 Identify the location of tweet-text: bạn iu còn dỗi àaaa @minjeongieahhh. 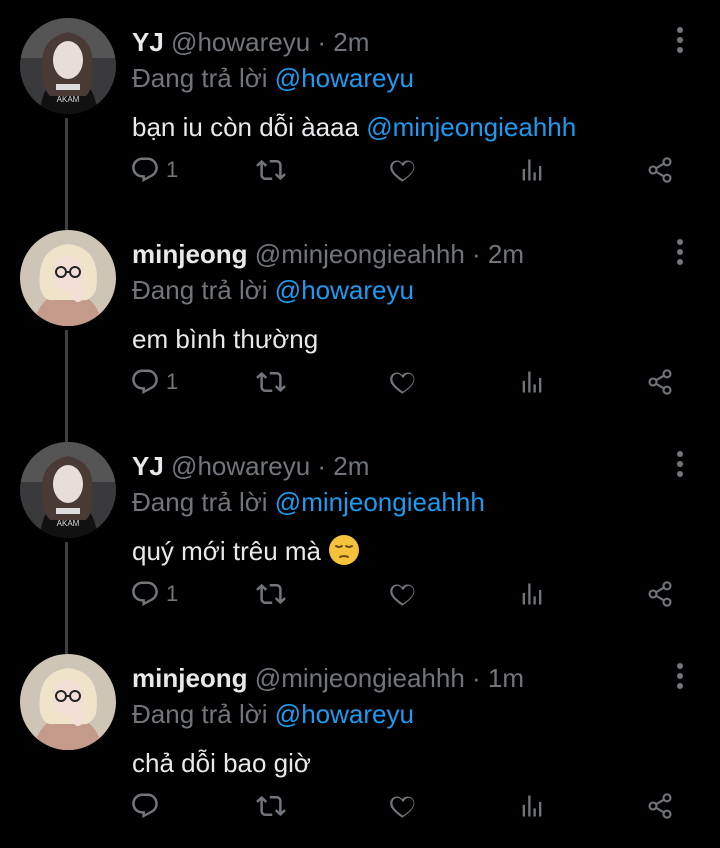
(354, 127).